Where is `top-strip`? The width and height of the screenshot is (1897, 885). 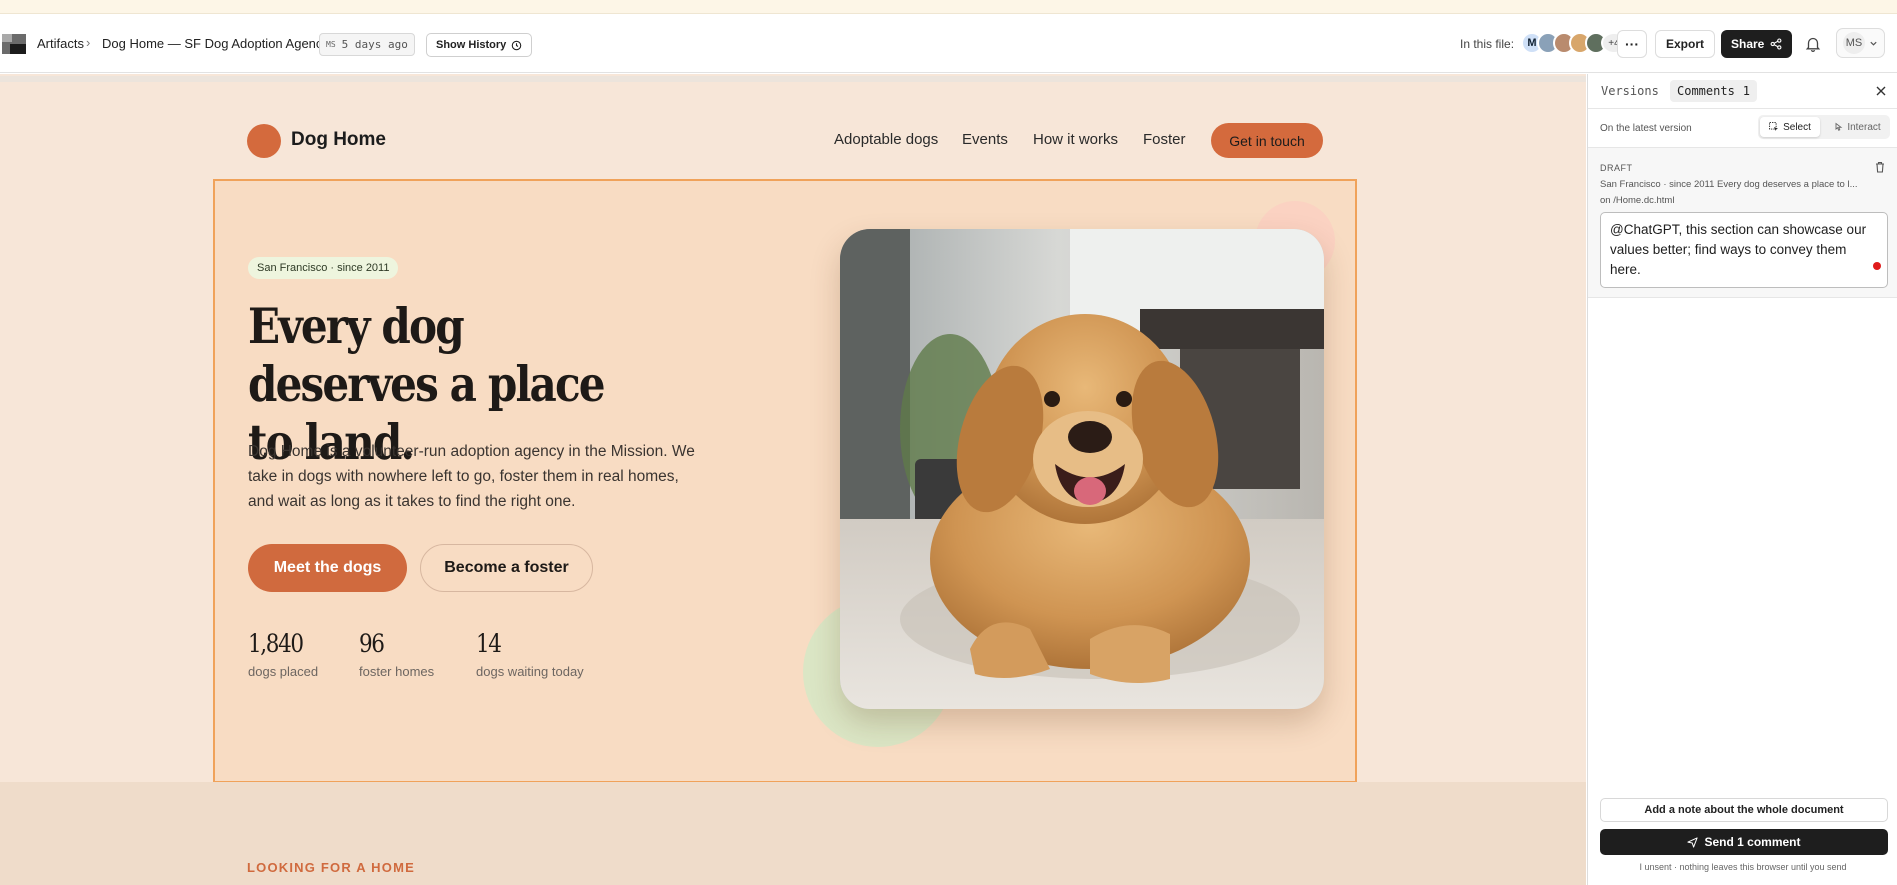
top-strip is located at coordinates (948, 7).